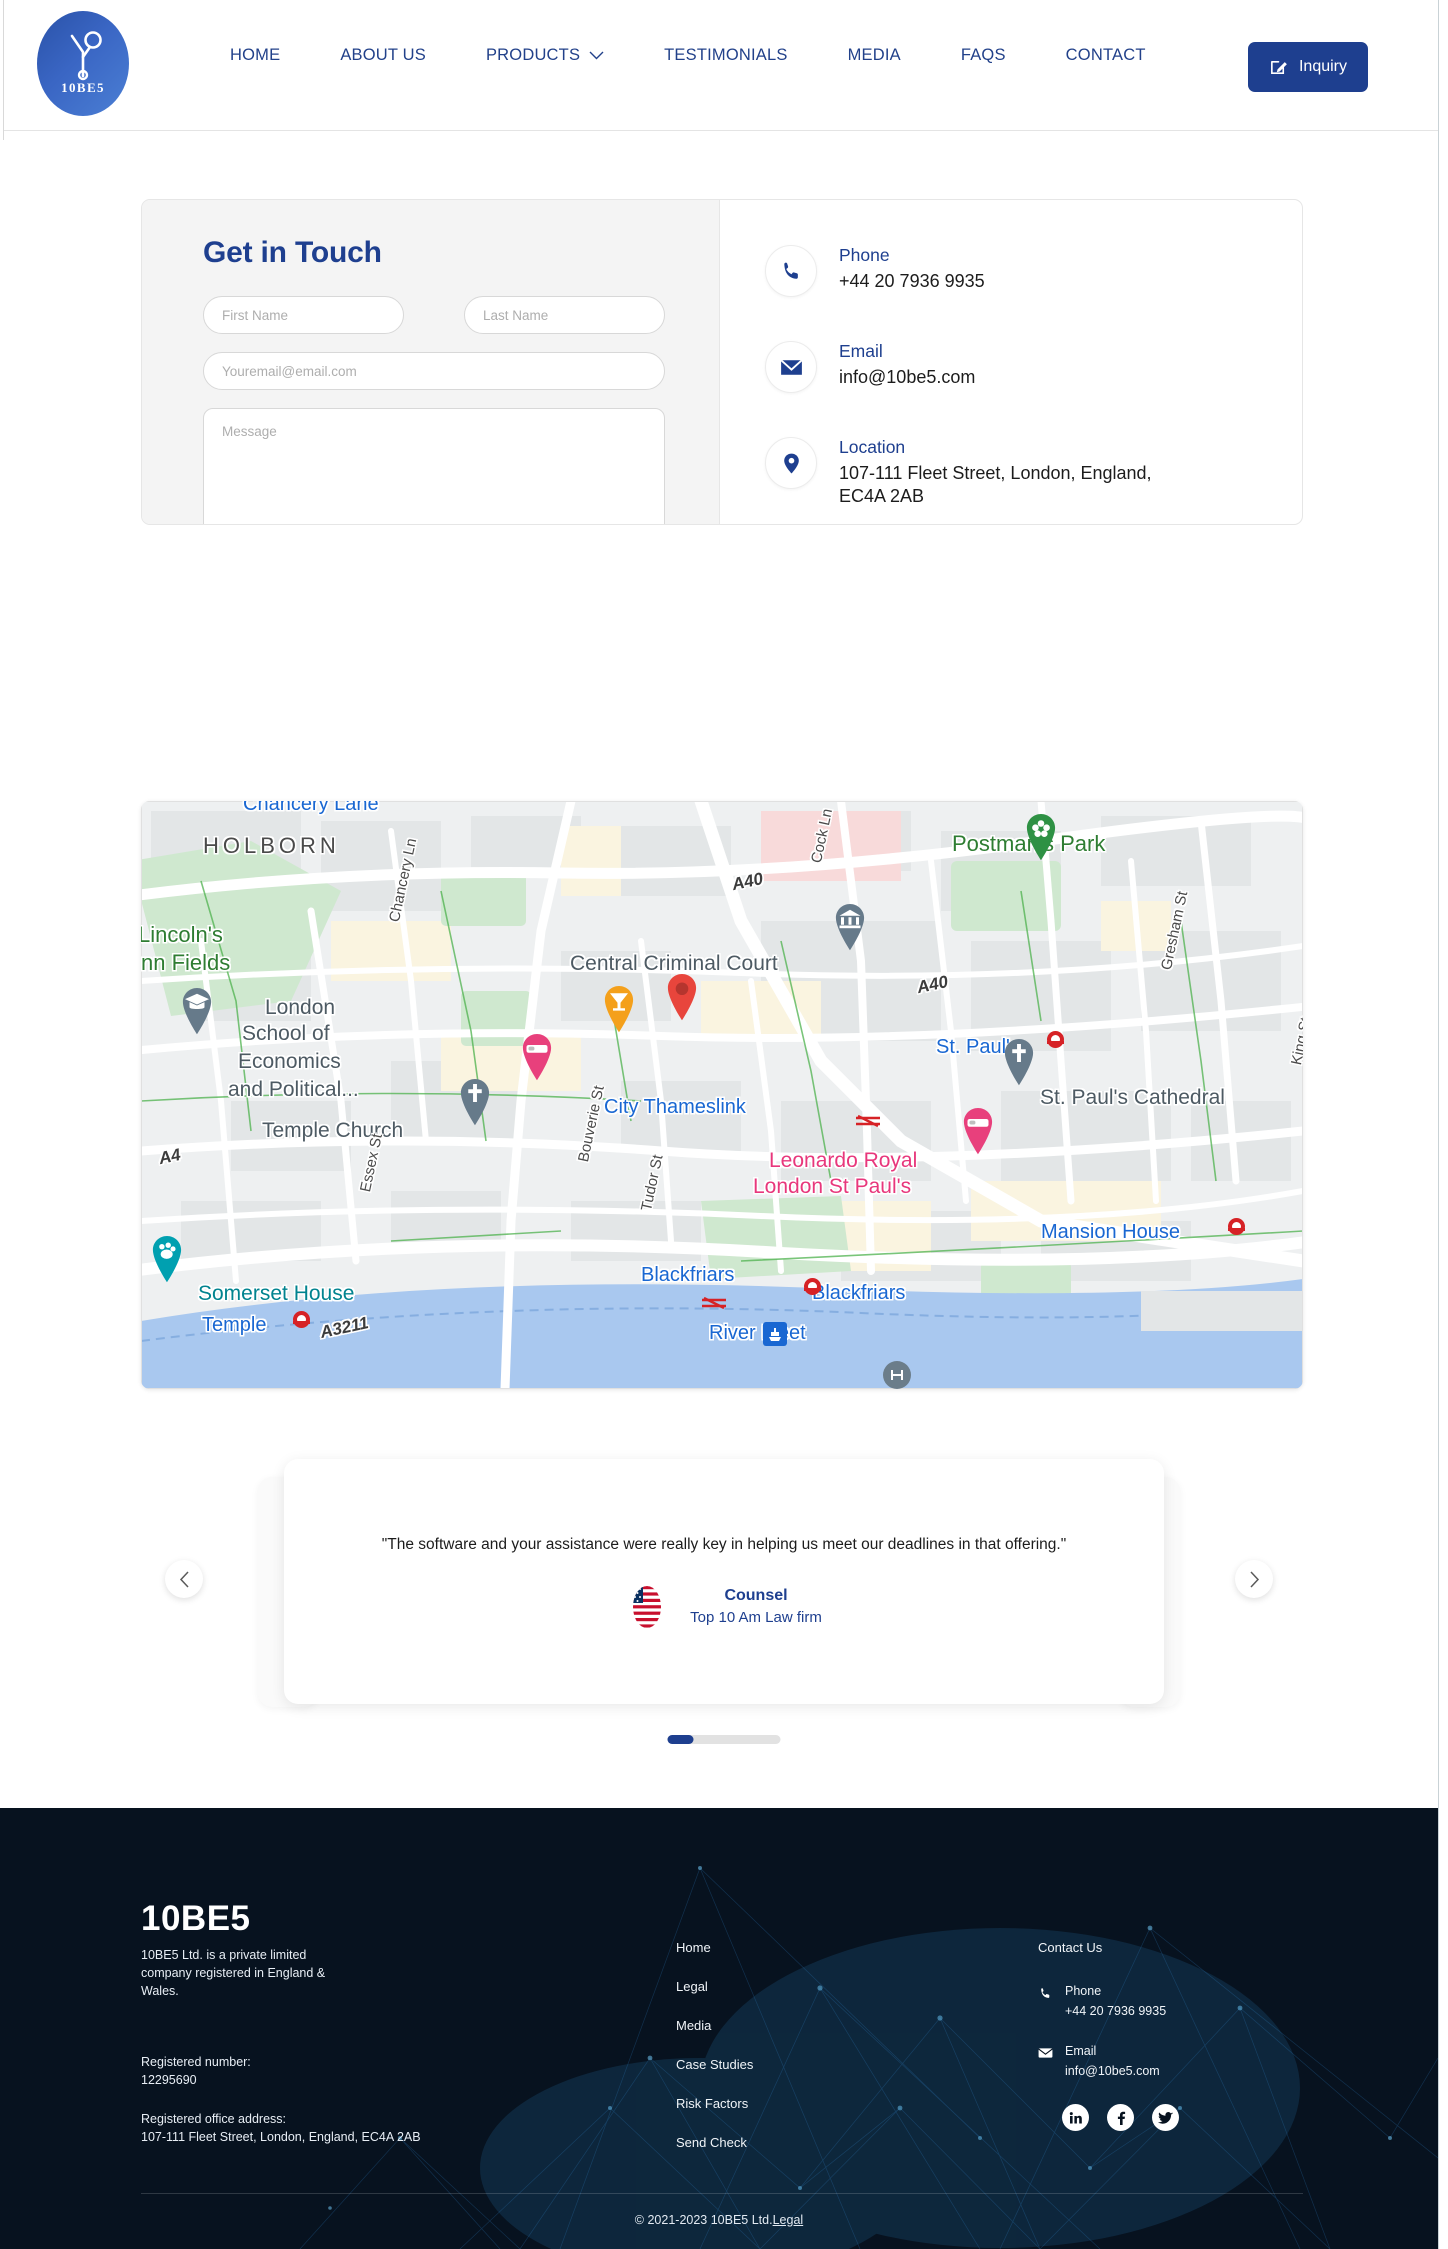 This screenshot has width=1448, height=2249. What do you see at coordinates (1115, 2001) in the screenshot?
I see `footer-contact-text: Phone +44 20 7936 9935` at bounding box center [1115, 2001].